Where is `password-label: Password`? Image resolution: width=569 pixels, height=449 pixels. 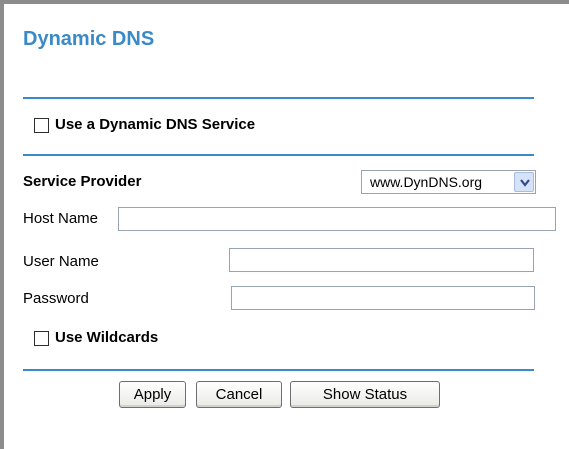 password-label: Password is located at coordinates (56, 298).